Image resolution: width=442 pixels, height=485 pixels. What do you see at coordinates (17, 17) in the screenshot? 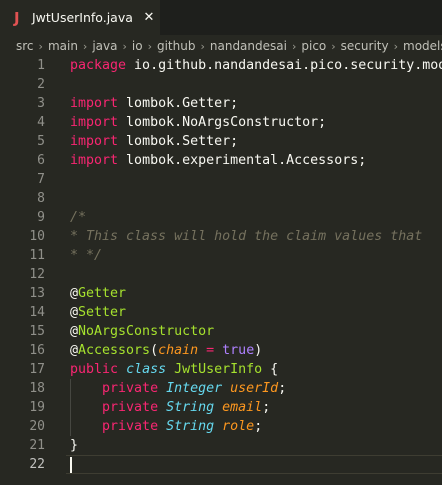
I see `java-file-icon: J` at bounding box center [17, 17].